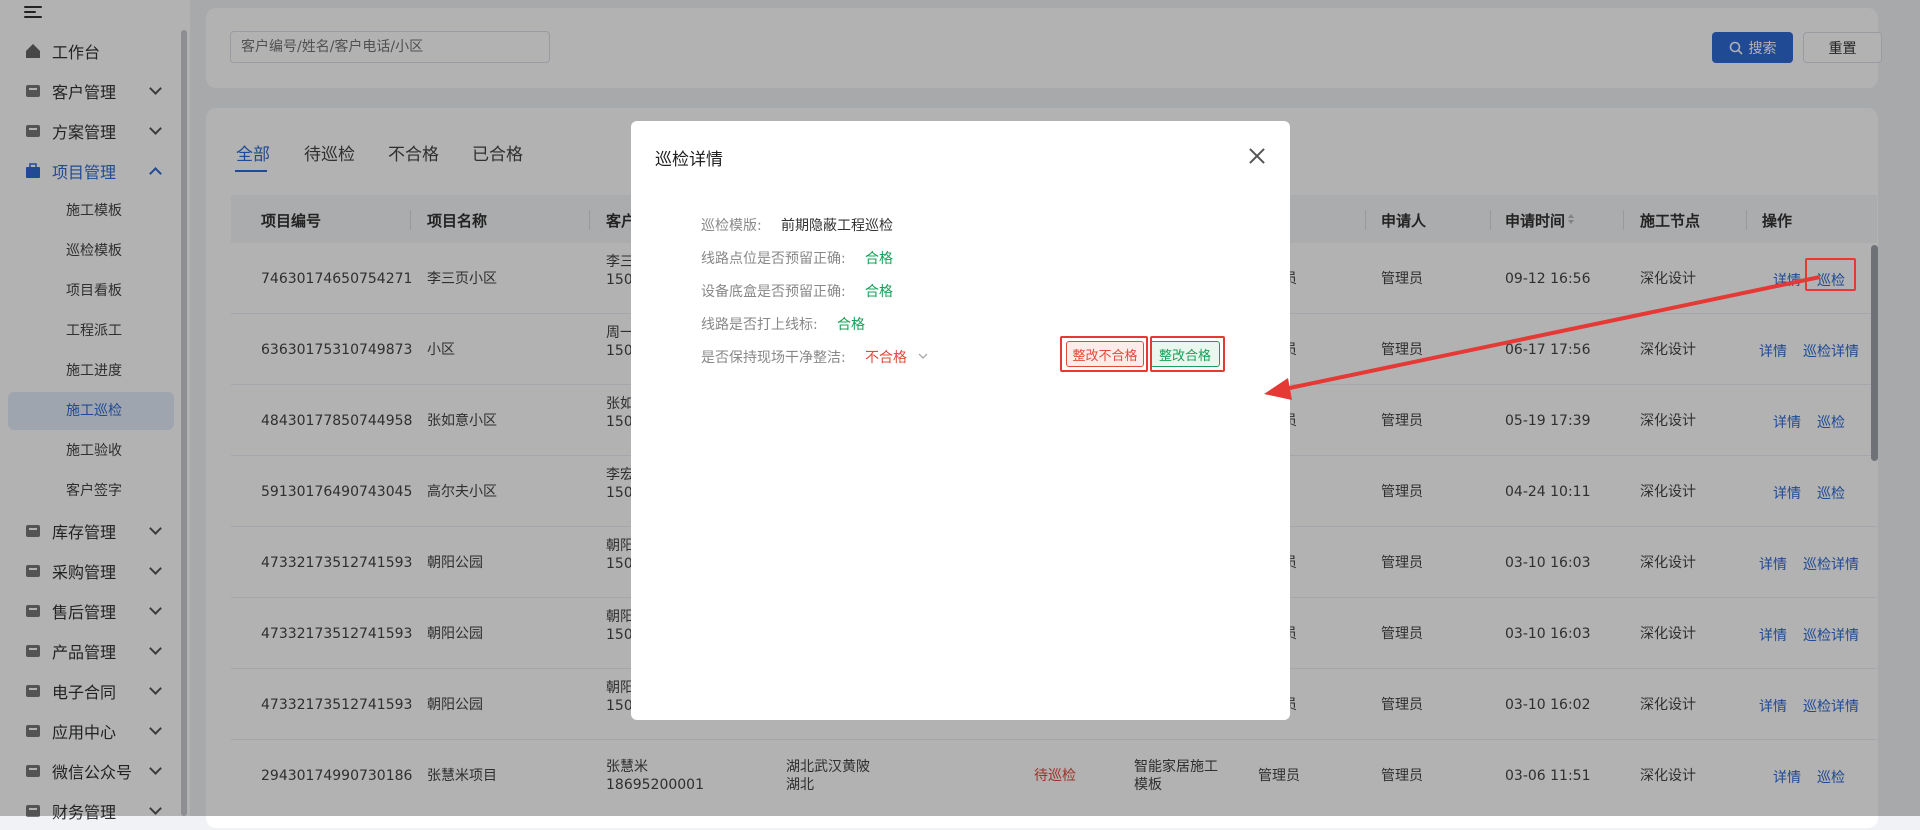  I want to click on q3-value: 合格, so click(851, 325).